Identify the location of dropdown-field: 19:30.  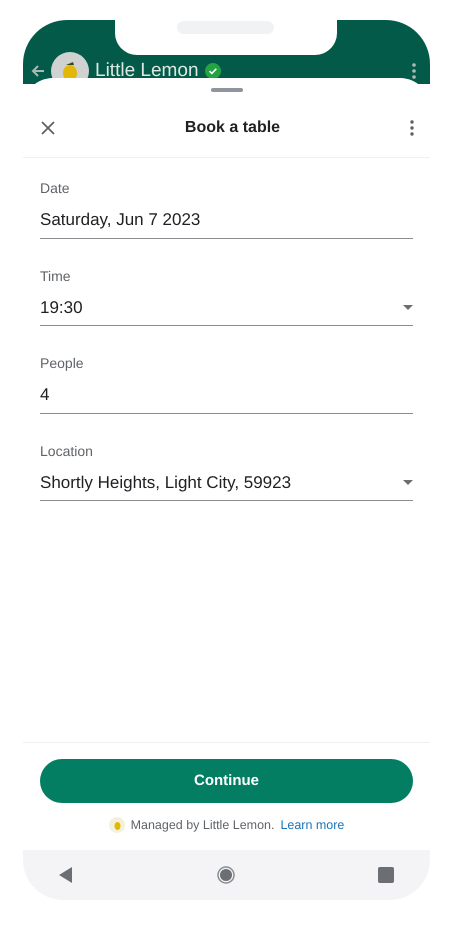
(226, 310).